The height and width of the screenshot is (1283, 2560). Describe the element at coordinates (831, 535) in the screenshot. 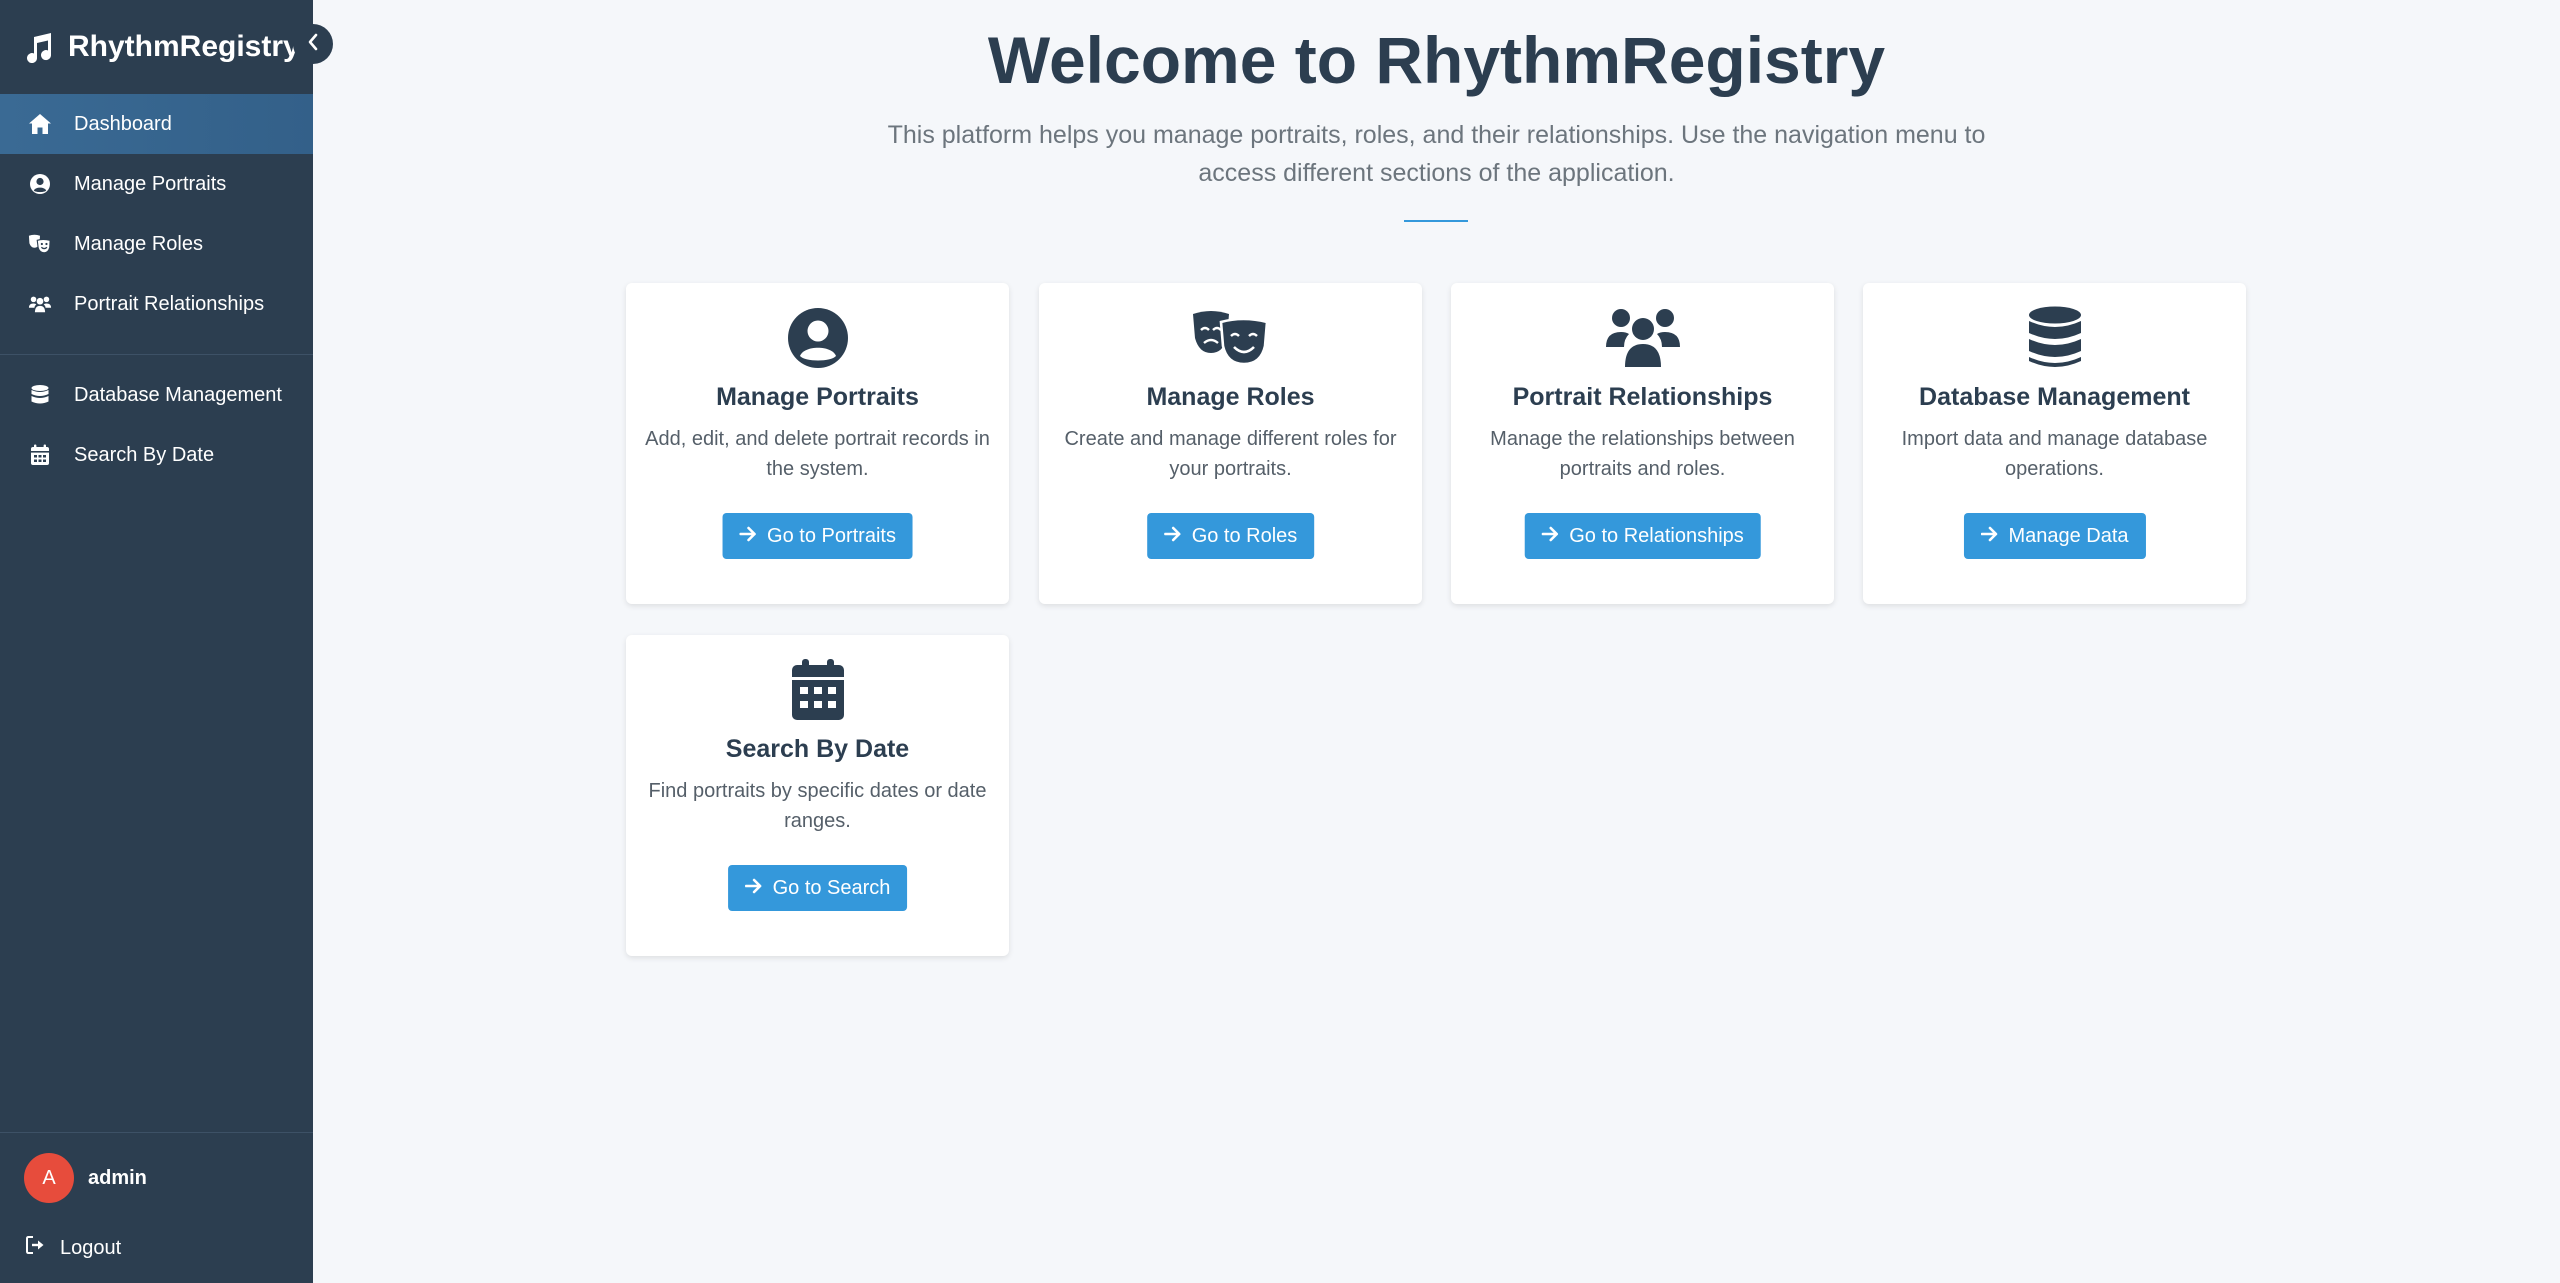

I see `button-label: Go to Portraits` at that location.